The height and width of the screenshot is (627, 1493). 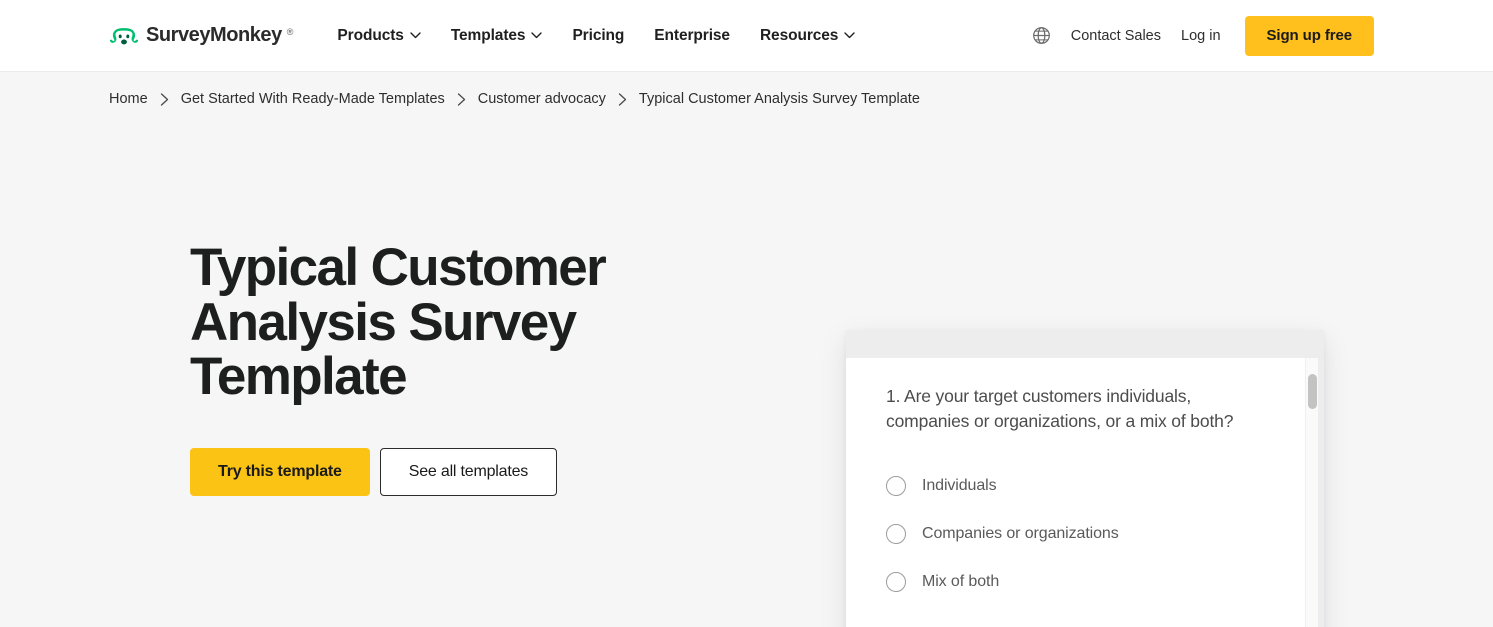 I want to click on option-label: Mix of both, so click(x=961, y=582).